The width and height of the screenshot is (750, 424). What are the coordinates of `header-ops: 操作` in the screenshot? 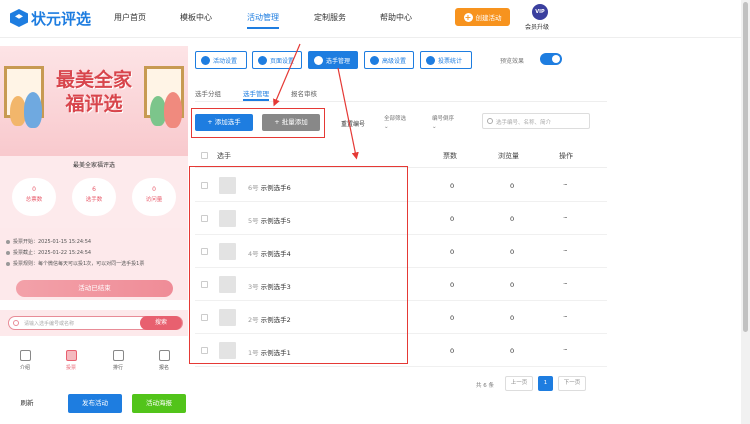 It's located at (566, 156).